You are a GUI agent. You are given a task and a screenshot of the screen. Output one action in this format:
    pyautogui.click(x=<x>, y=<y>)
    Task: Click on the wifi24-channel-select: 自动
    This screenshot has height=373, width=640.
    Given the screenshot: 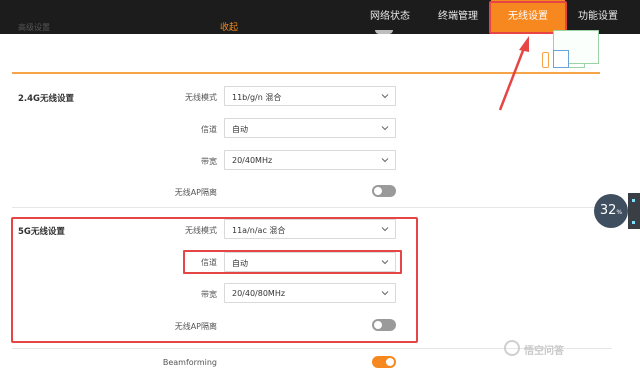 What is the action you would take?
    pyautogui.click(x=310, y=128)
    